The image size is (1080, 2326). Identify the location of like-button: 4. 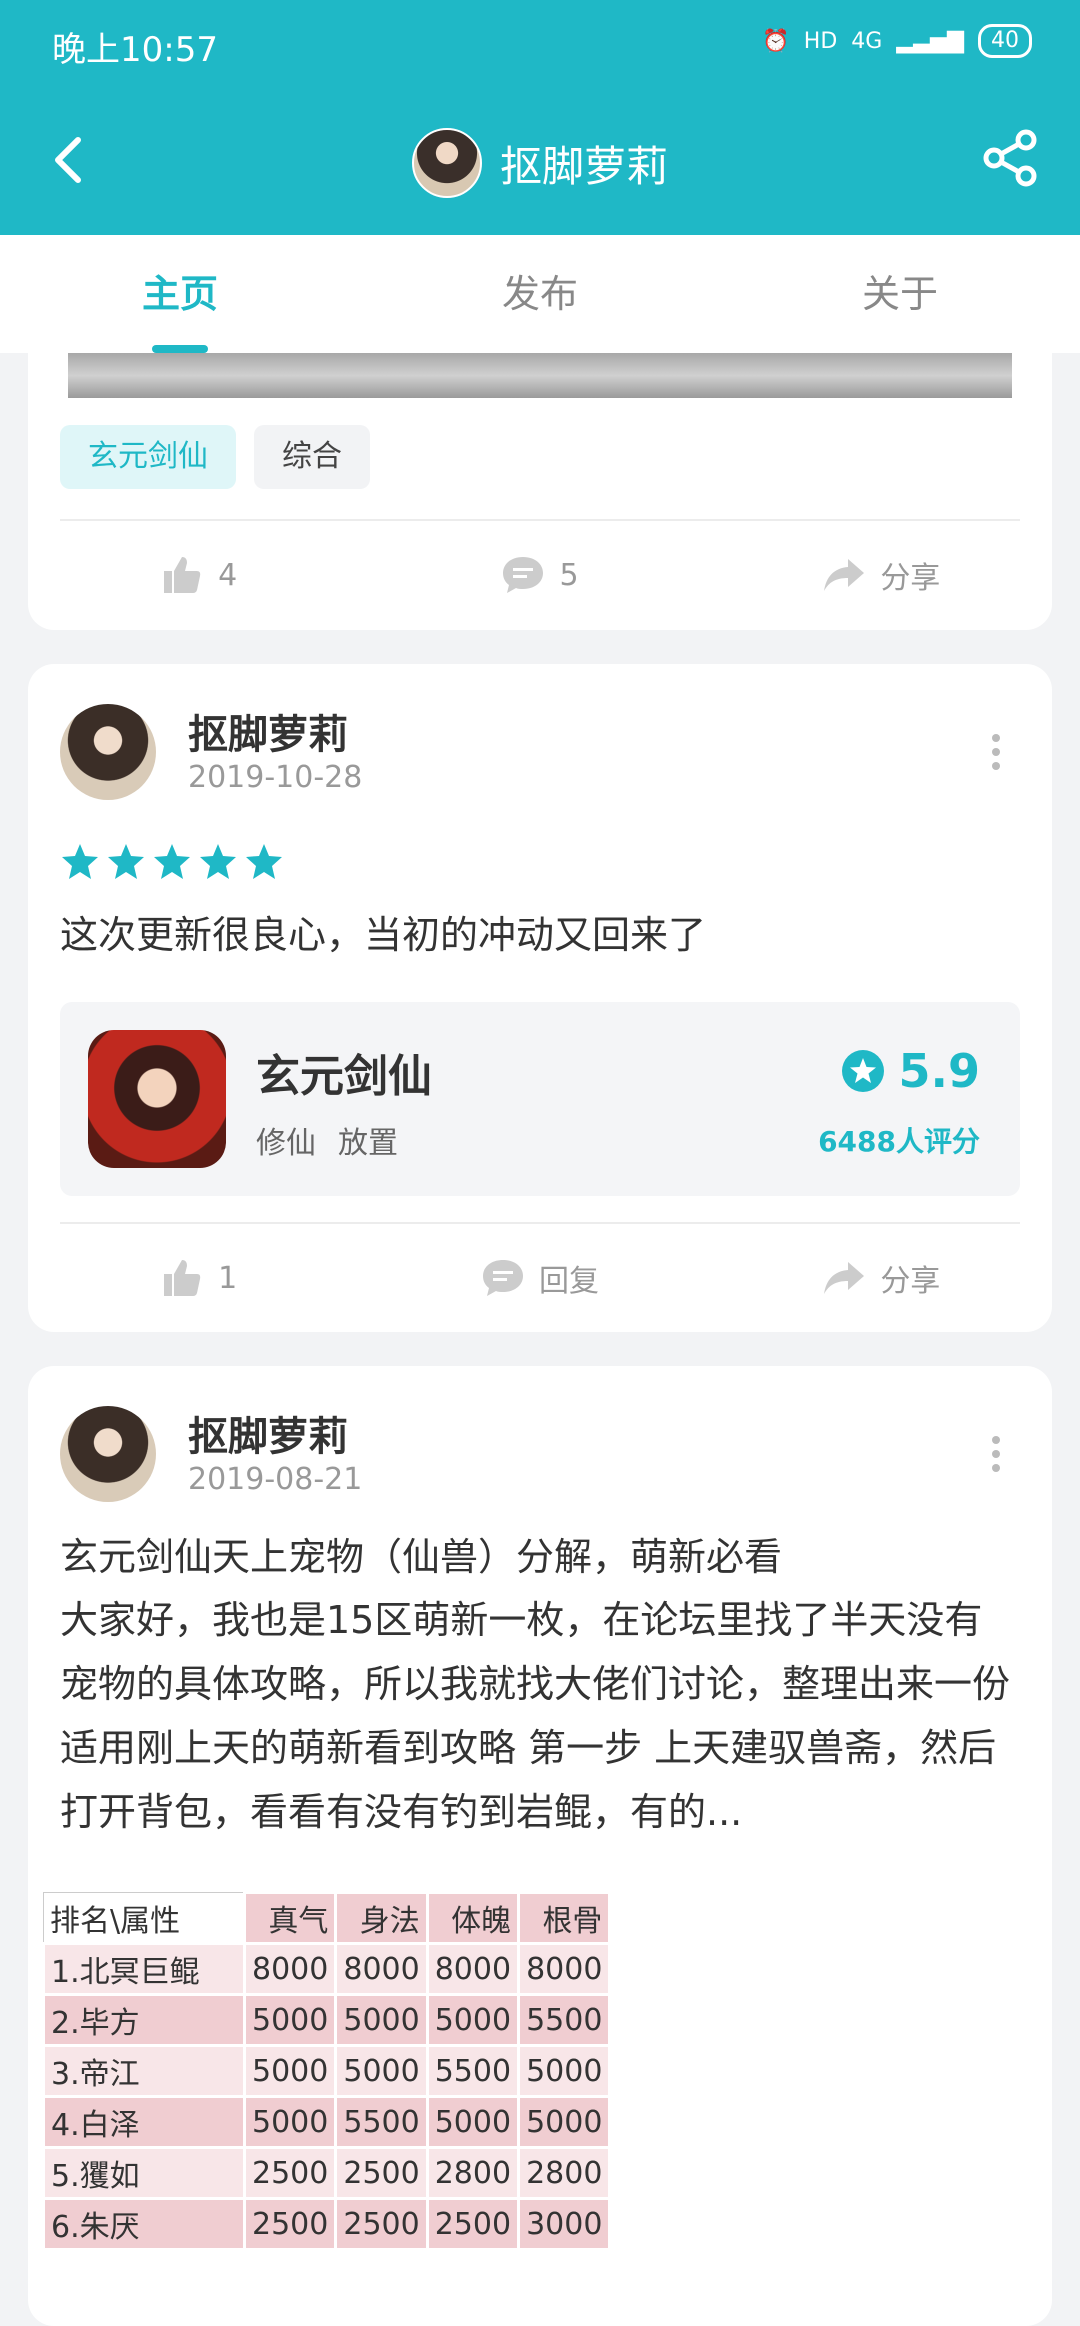
(198, 575).